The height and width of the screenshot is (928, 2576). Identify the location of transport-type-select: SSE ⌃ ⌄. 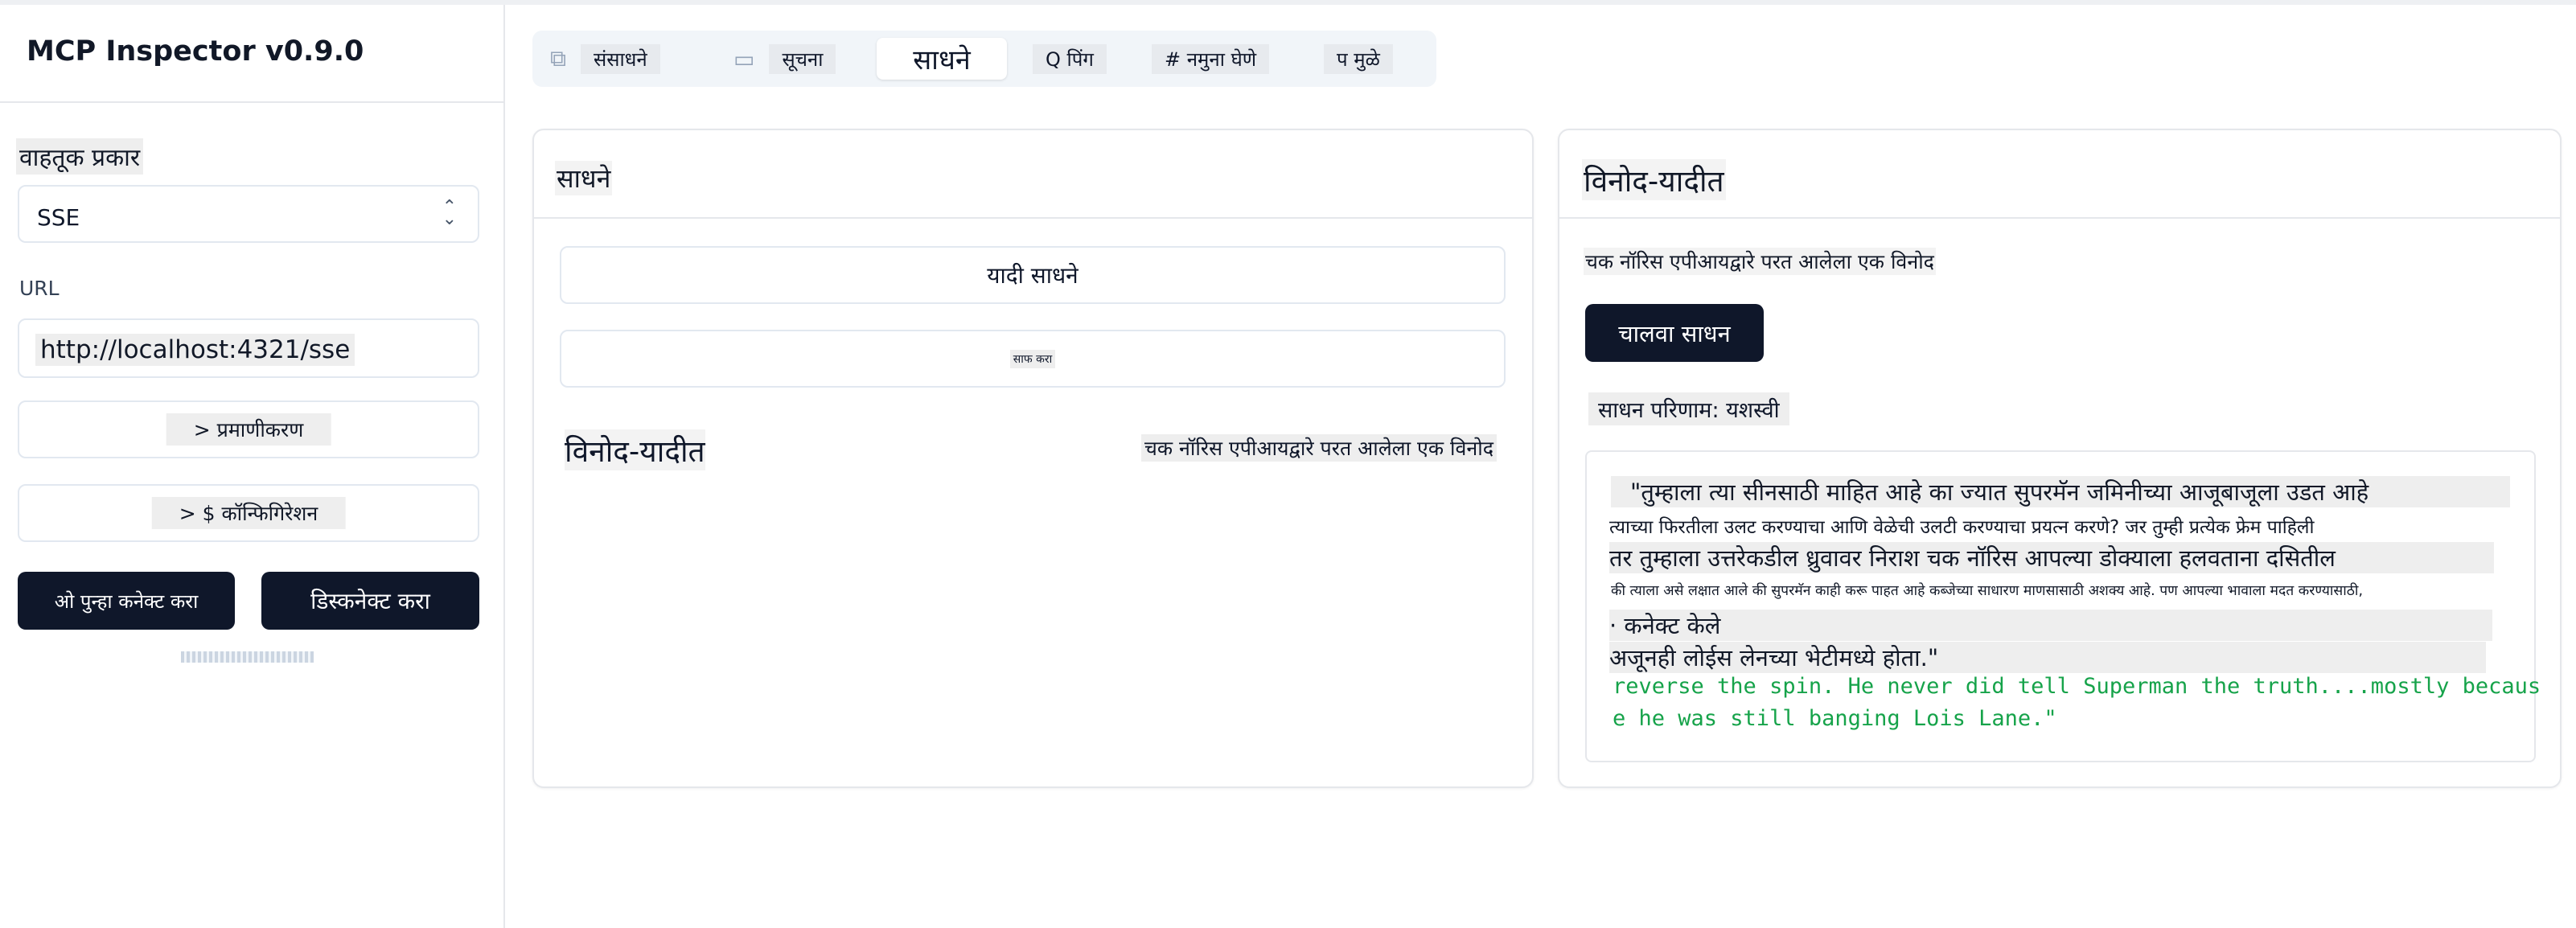
(248, 214).